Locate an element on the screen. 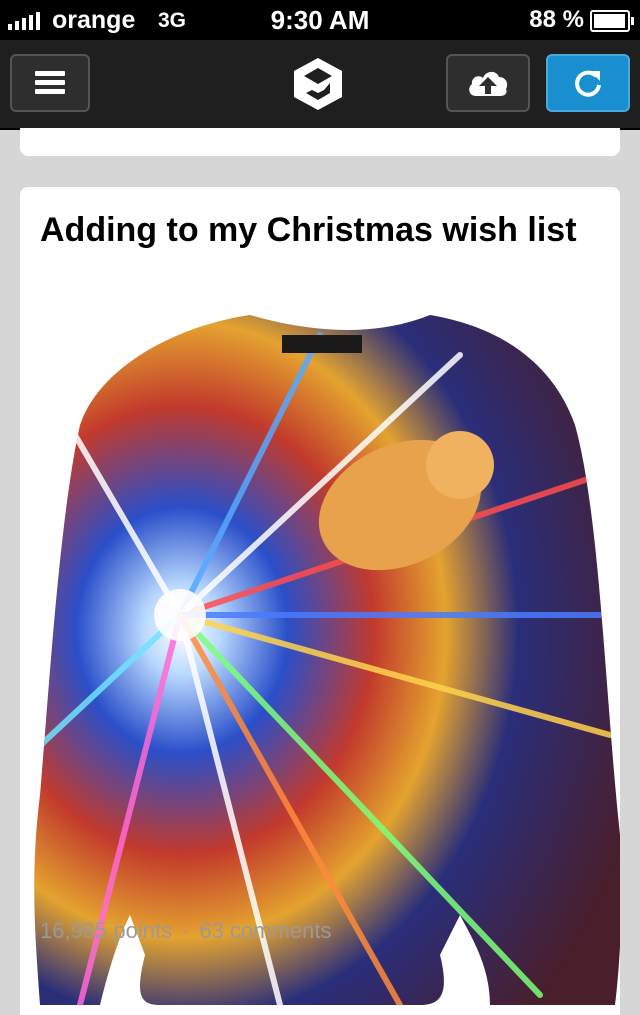 This screenshot has height=1015, width=640. hamburger-menu-icon is located at coordinates (50, 83).